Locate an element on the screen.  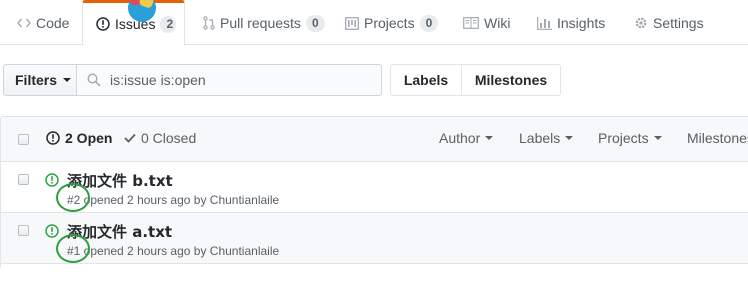
milestones-filter-label: Milestones is located at coordinates (717, 138).